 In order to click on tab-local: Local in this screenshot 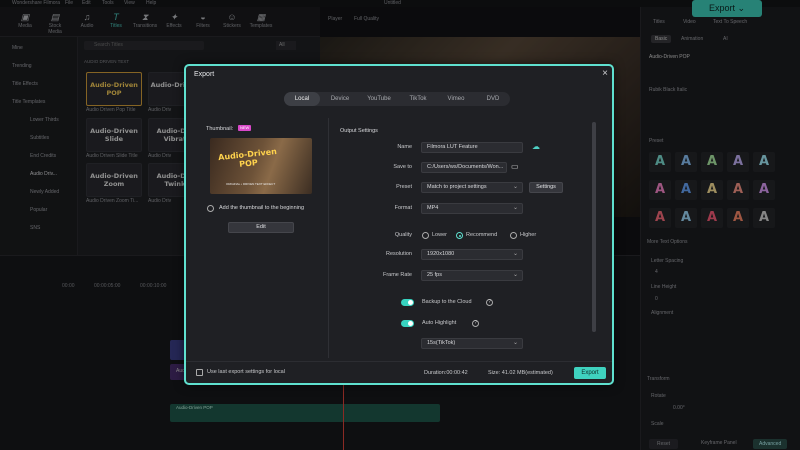, I will do `click(302, 99)`.